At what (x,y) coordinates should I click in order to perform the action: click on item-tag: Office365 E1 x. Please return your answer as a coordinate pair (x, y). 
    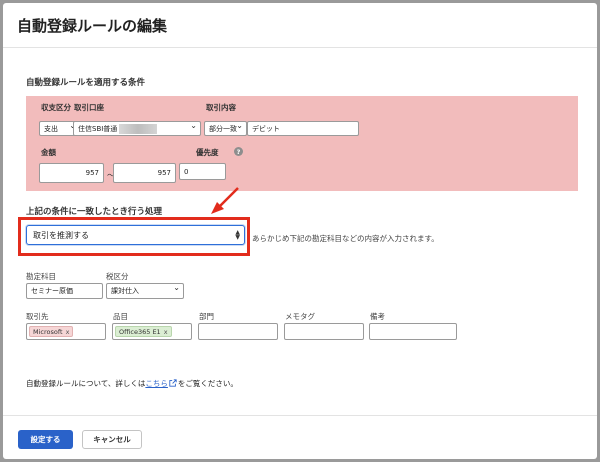
    Looking at the image, I should click on (143, 331).